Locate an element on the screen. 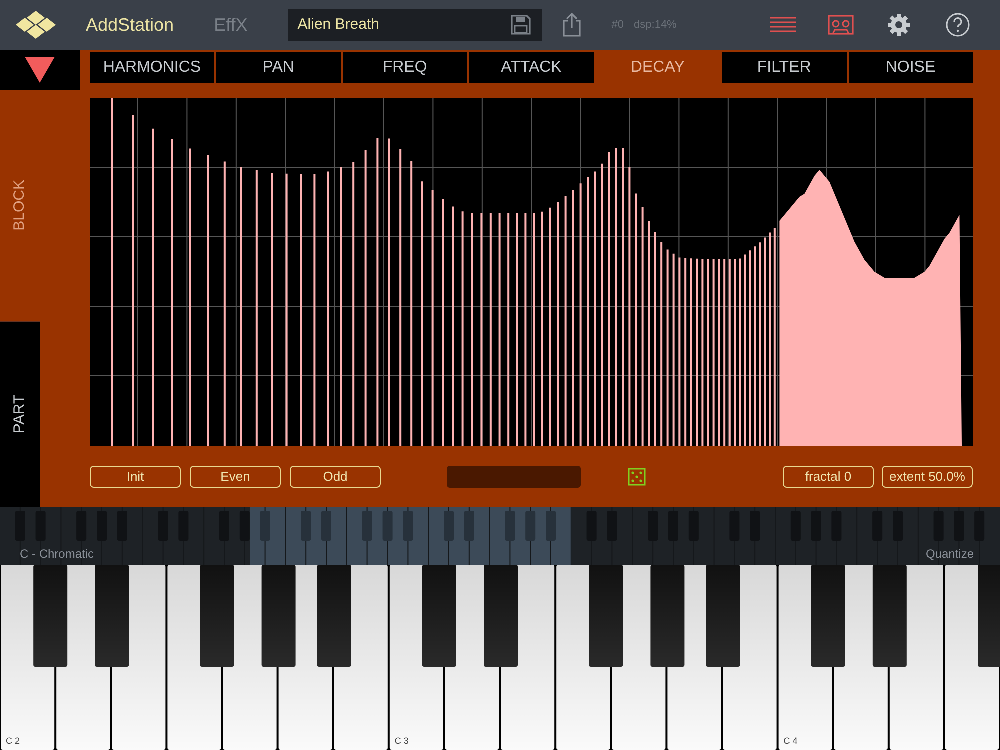 The height and width of the screenshot is (750, 1000). preset-button: Odd is located at coordinates (335, 477).